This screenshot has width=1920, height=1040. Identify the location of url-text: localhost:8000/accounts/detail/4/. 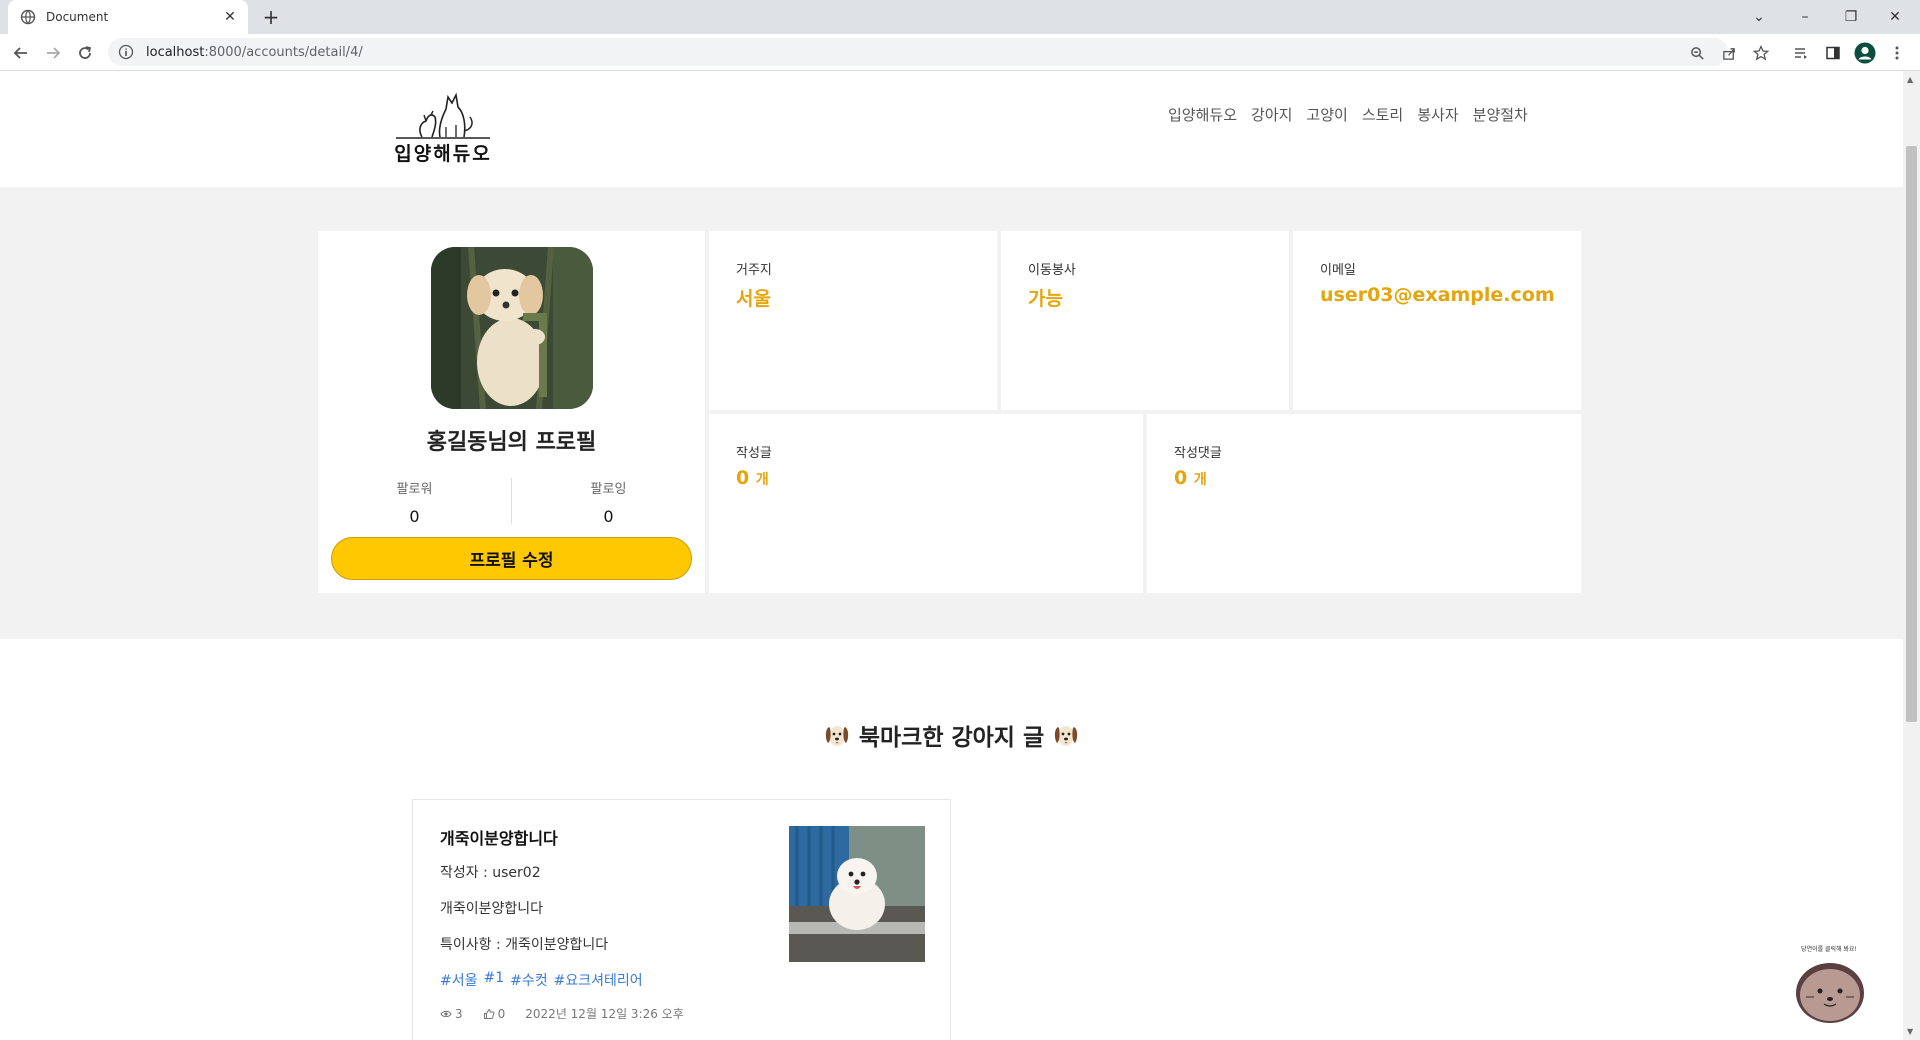
(254, 52).